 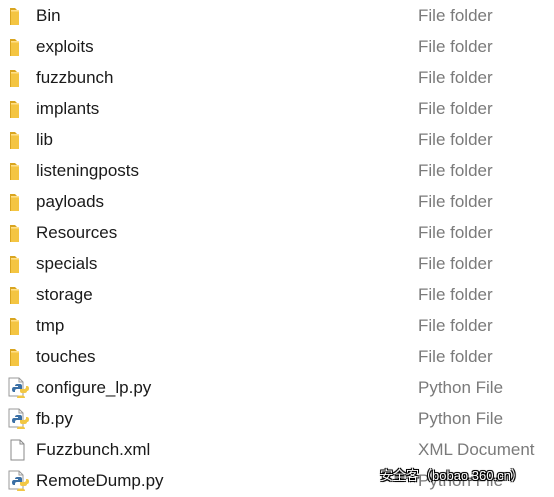 What do you see at coordinates (476, 449) in the screenshot?
I see `file-type: XML Document` at bounding box center [476, 449].